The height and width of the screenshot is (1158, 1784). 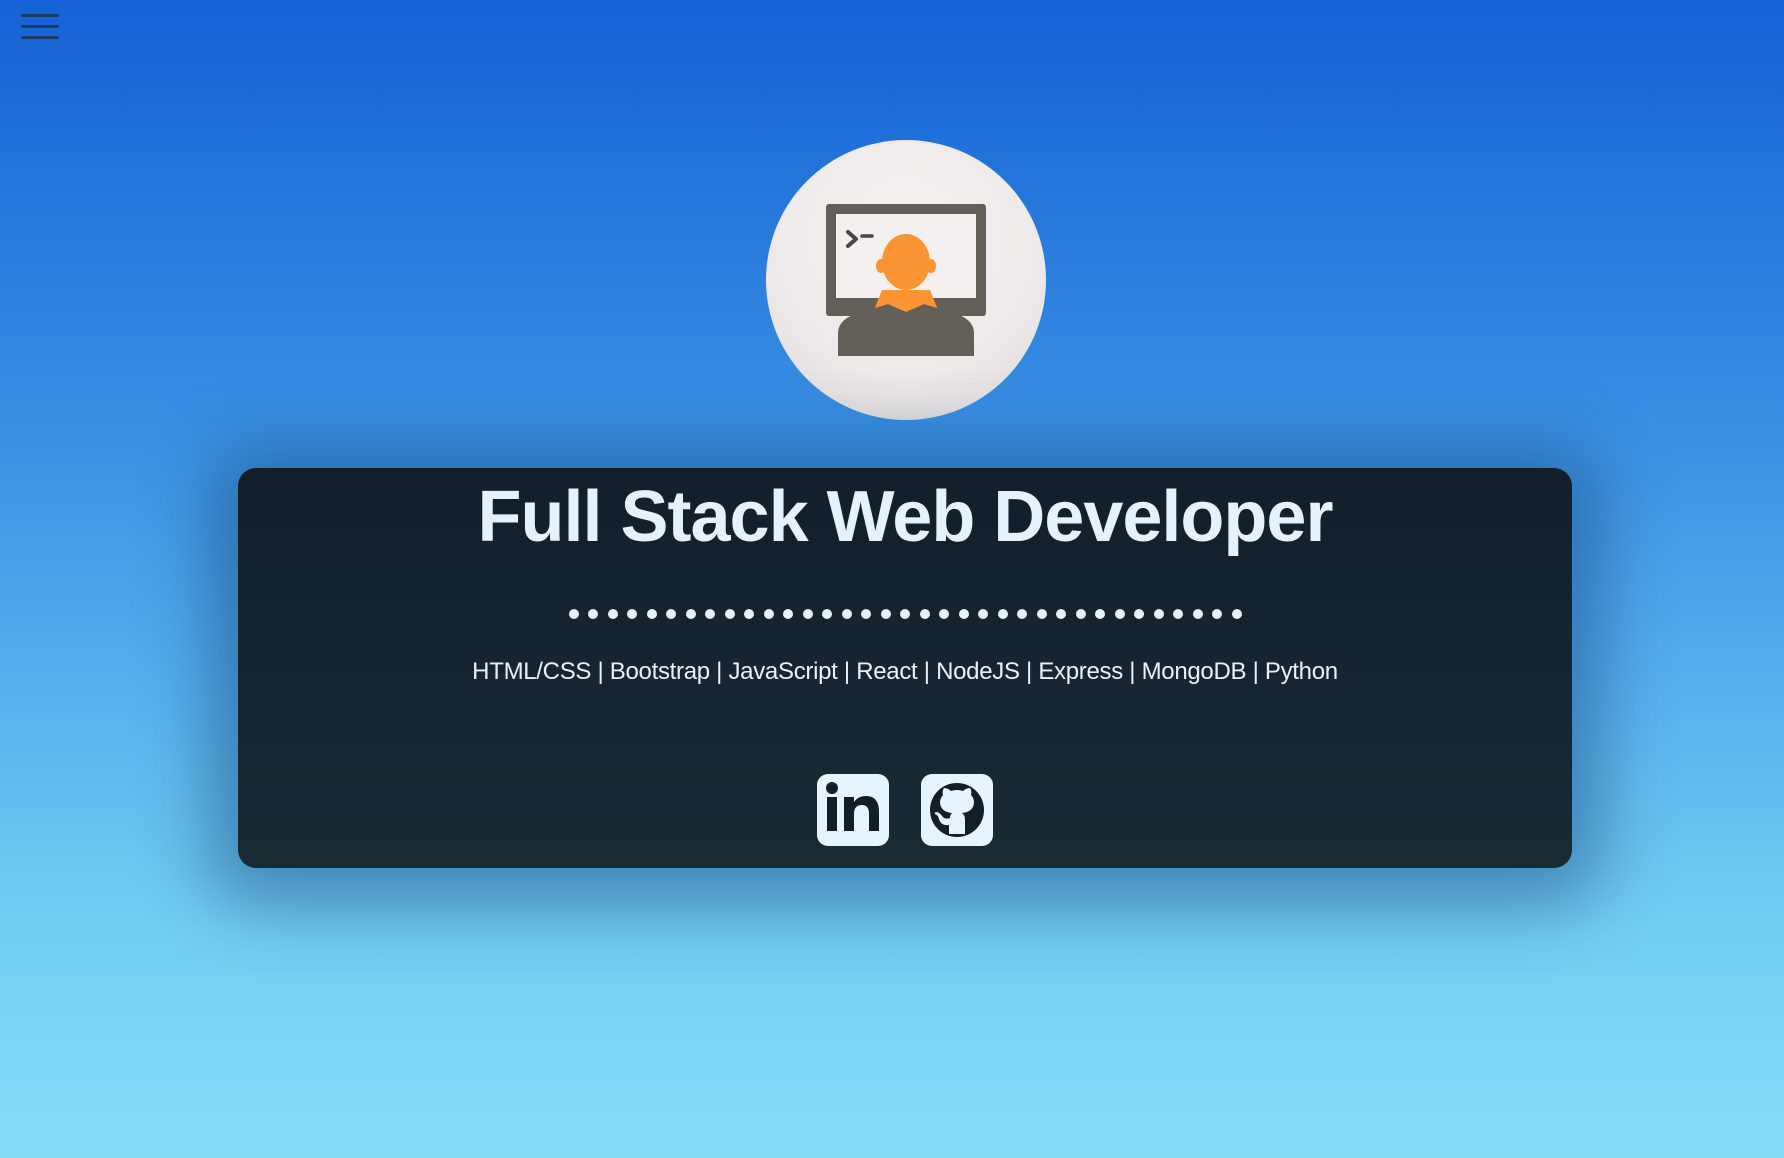 I want to click on github-icon, so click(x=957, y=810).